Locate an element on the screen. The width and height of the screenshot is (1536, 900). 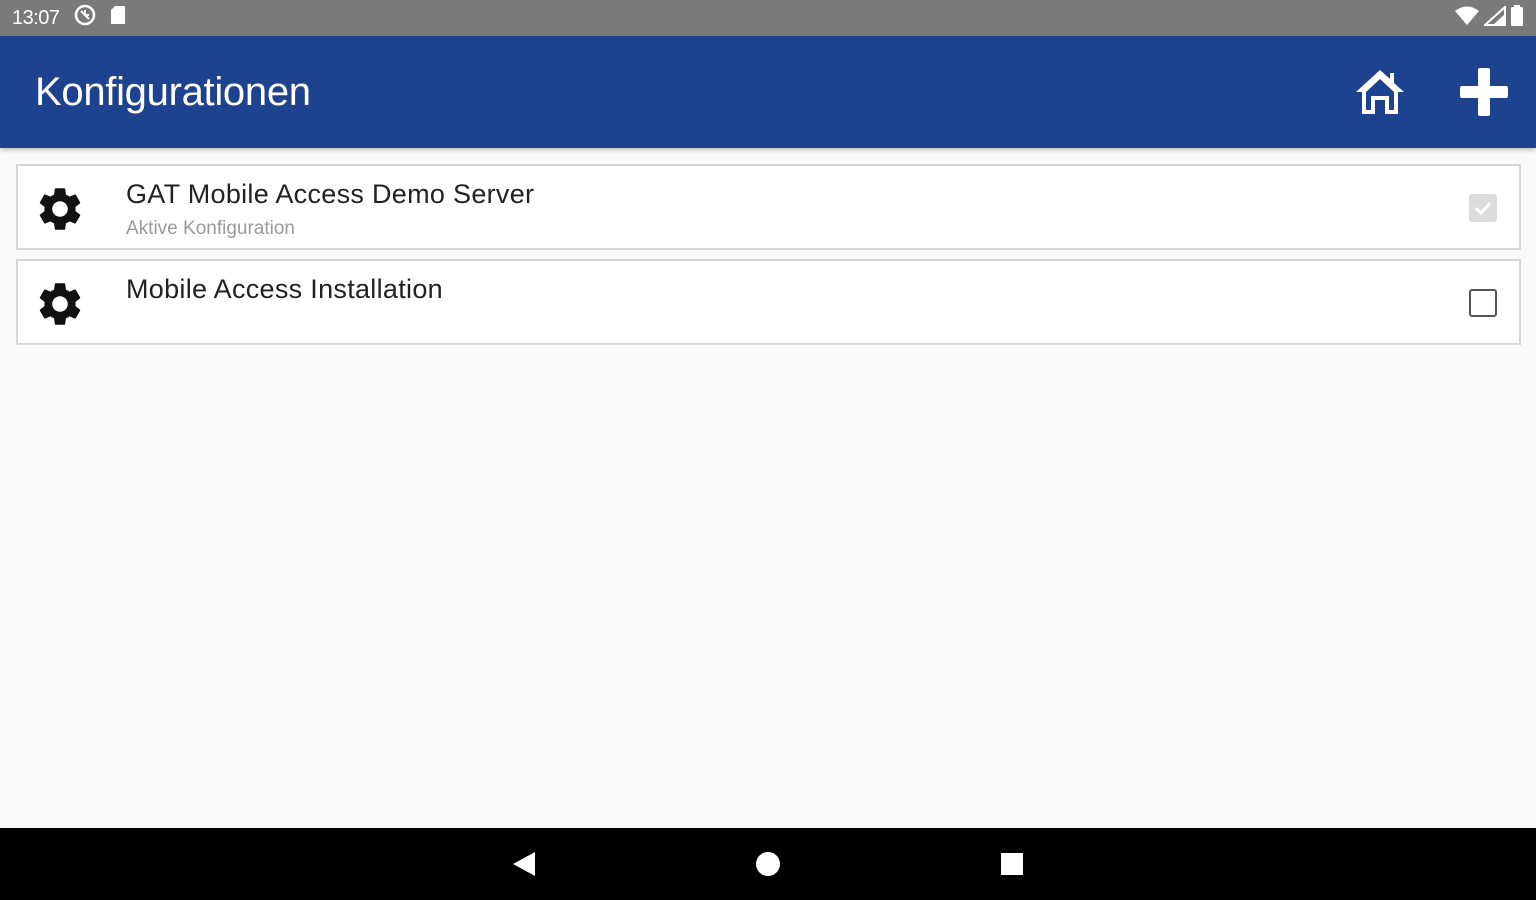
status-left: 13:07 is located at coordinates (69, 18).